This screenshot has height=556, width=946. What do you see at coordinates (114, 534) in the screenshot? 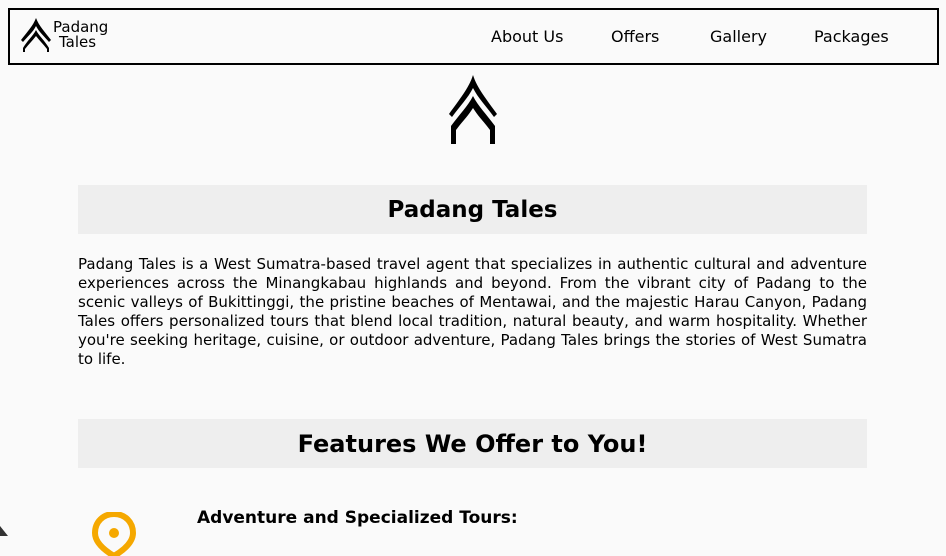
I see `location-pin-icon` at bounding box center [114, 534].